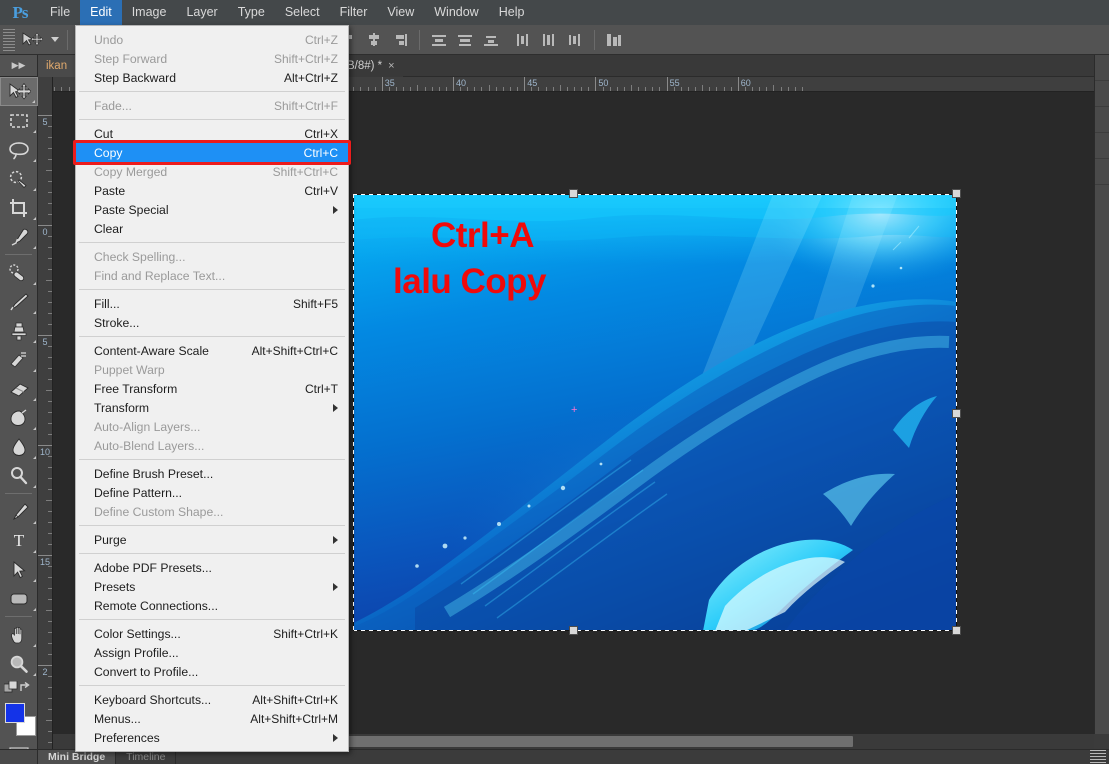 This screenshot has height=764, width=1109. What do you see at coordinates (19, 149) in the screenshot?
I see `lasso-tool` at bounding box center [19, 149].